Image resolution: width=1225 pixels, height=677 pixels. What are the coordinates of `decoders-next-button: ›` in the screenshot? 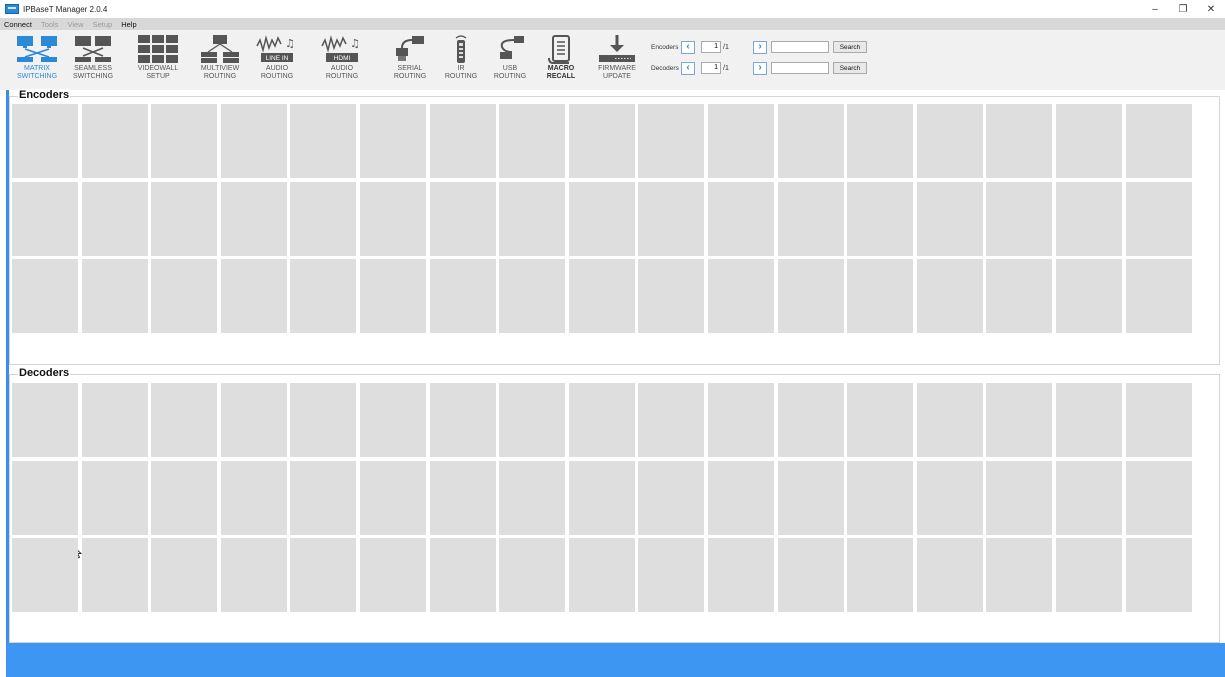 It's located at (760, 68).